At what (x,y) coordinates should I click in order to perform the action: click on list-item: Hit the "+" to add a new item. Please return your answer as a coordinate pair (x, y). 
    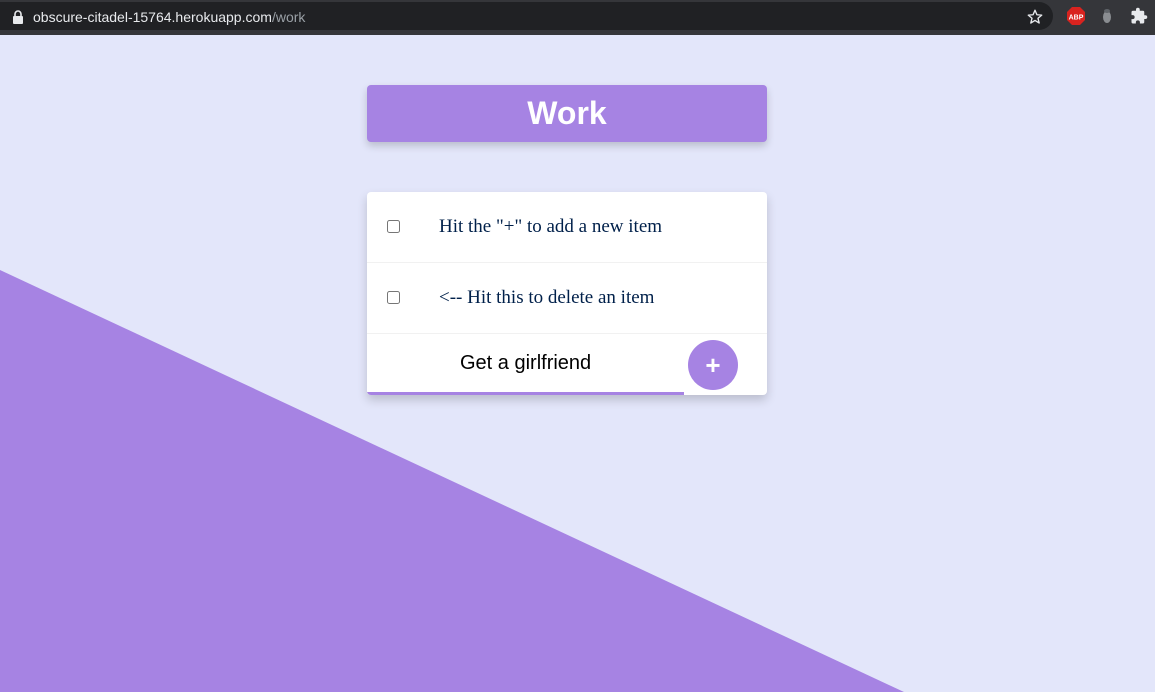
    Looking at the image, I should click on (567, 227).